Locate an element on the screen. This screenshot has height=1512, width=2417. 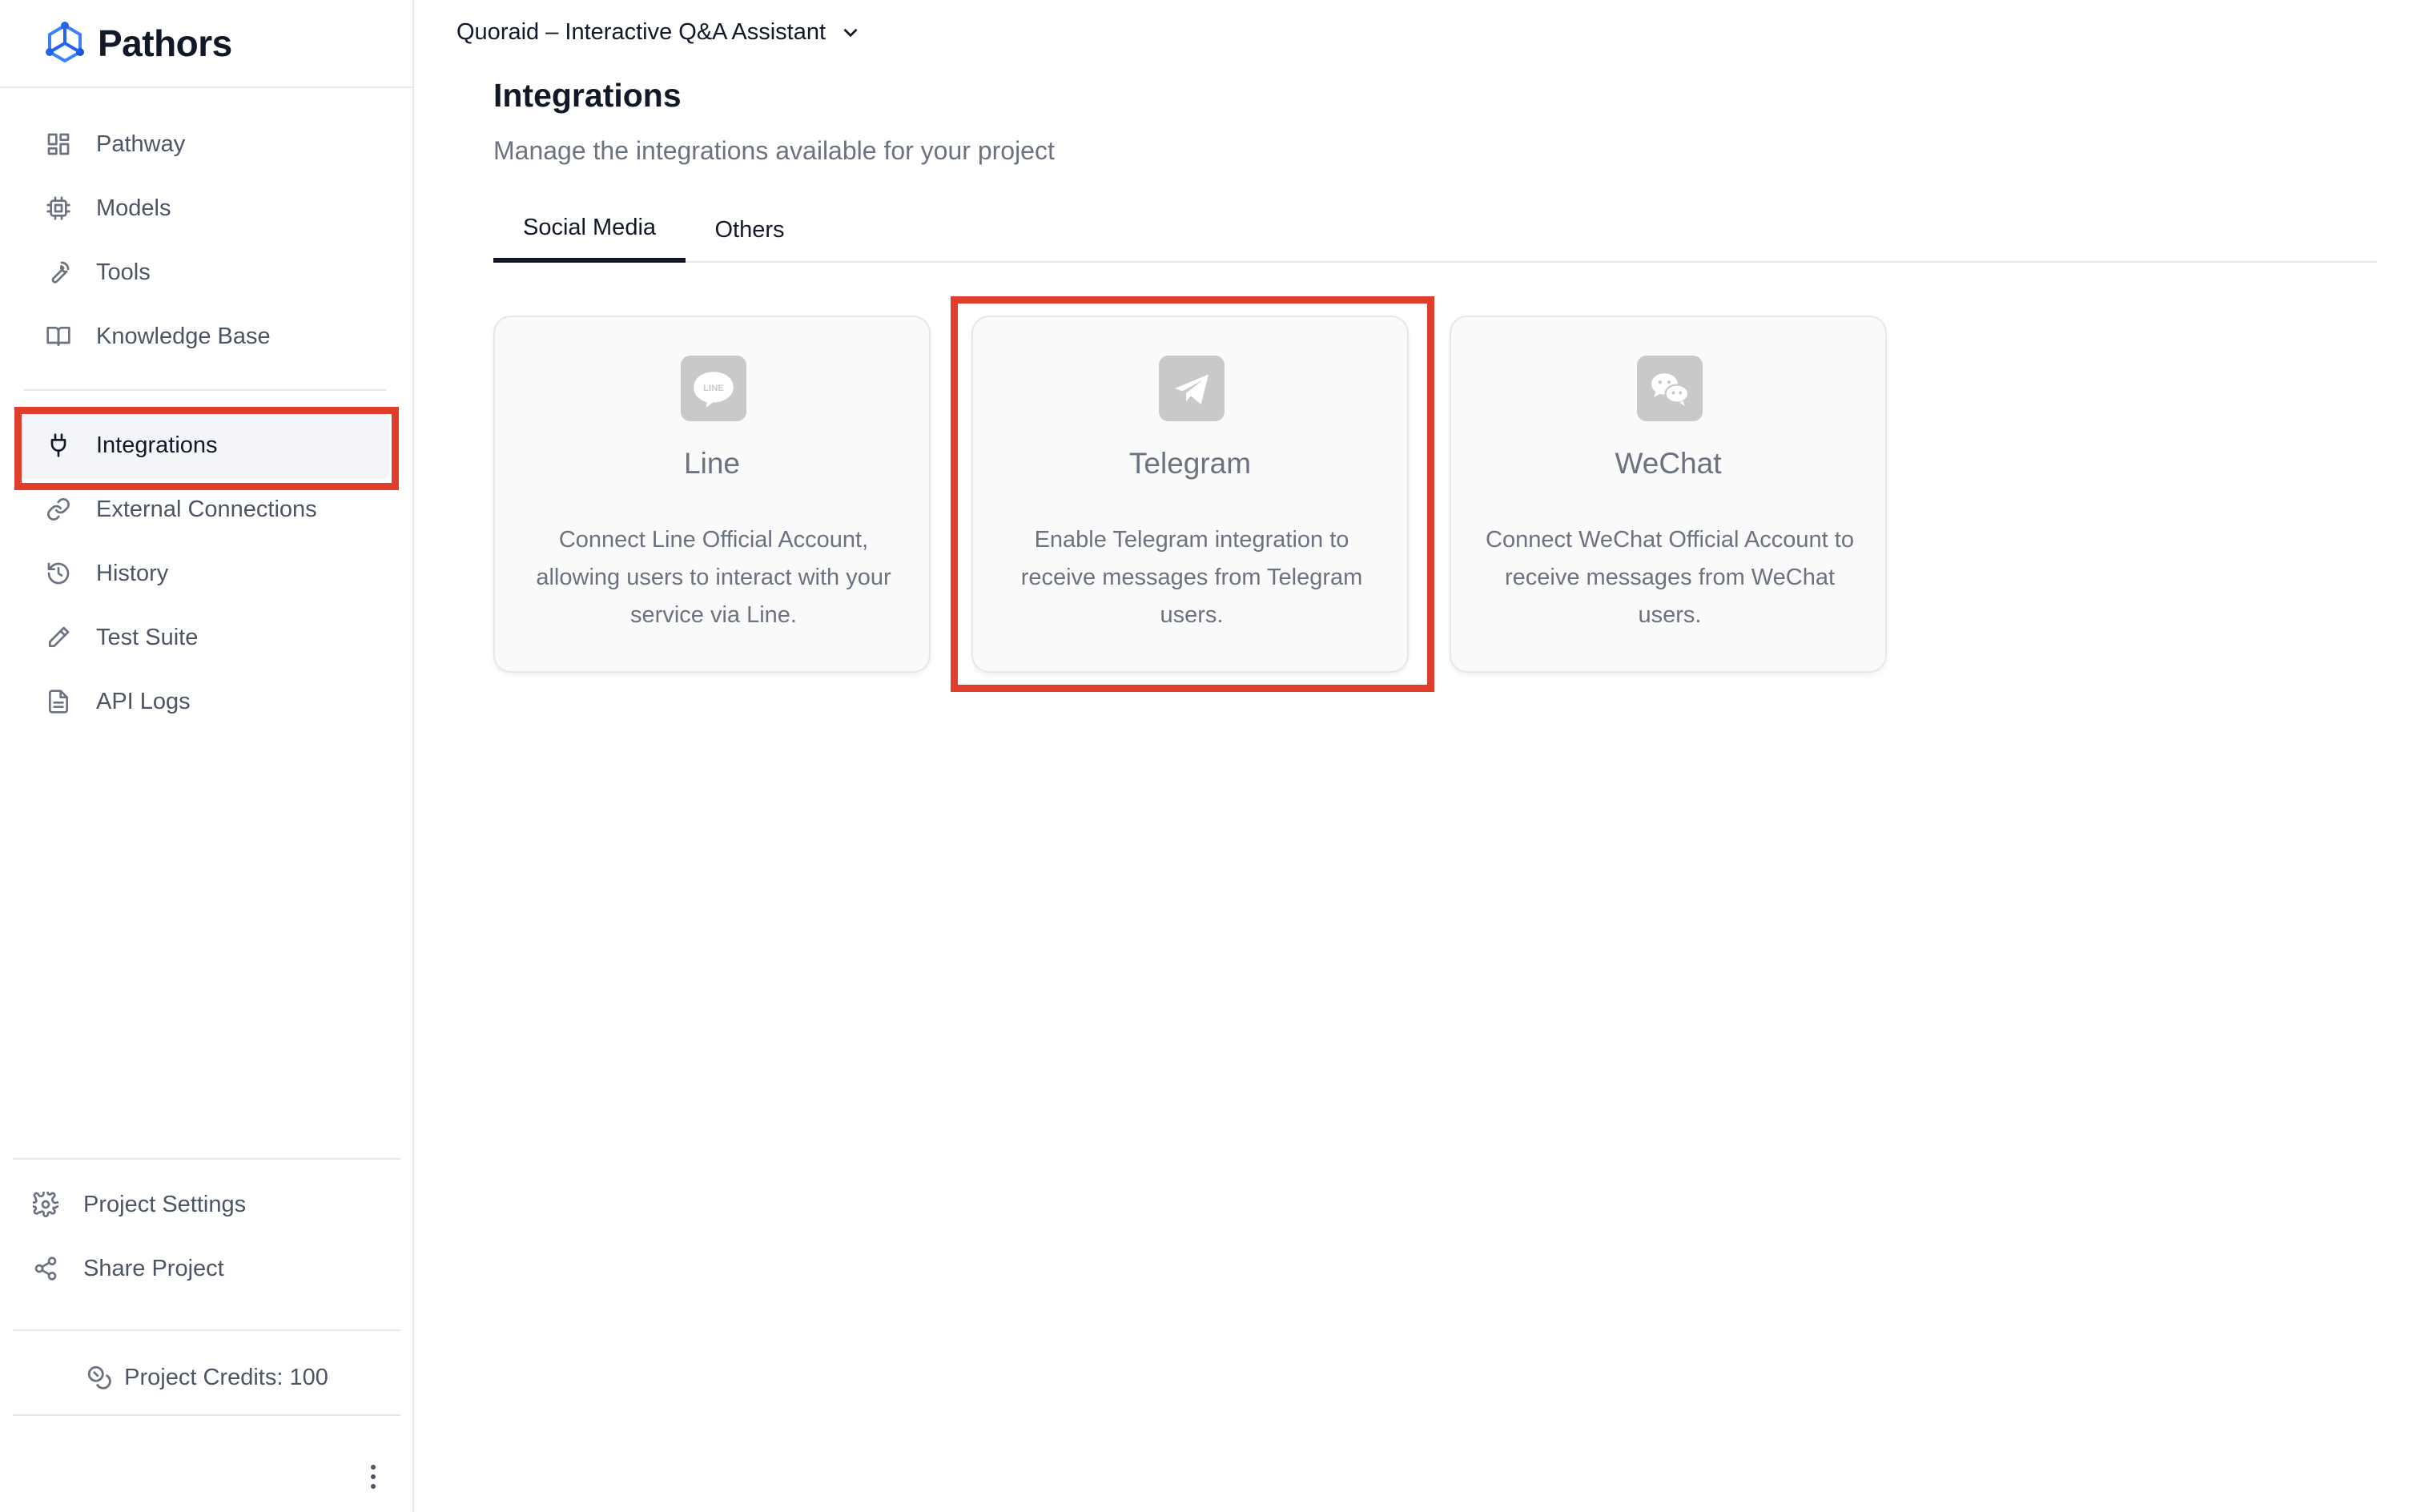
book-icon is located at coordinates (58, 336).